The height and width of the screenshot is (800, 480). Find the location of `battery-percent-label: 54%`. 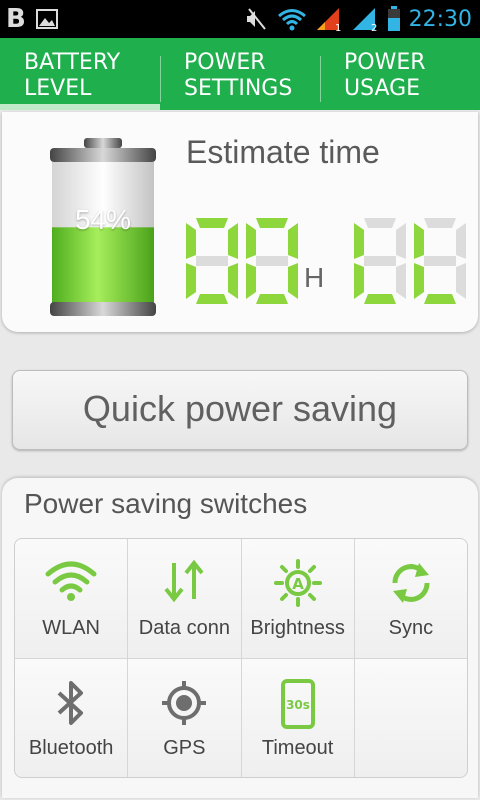

battery-percent-label: 54% is located at coordinates (103, 219).